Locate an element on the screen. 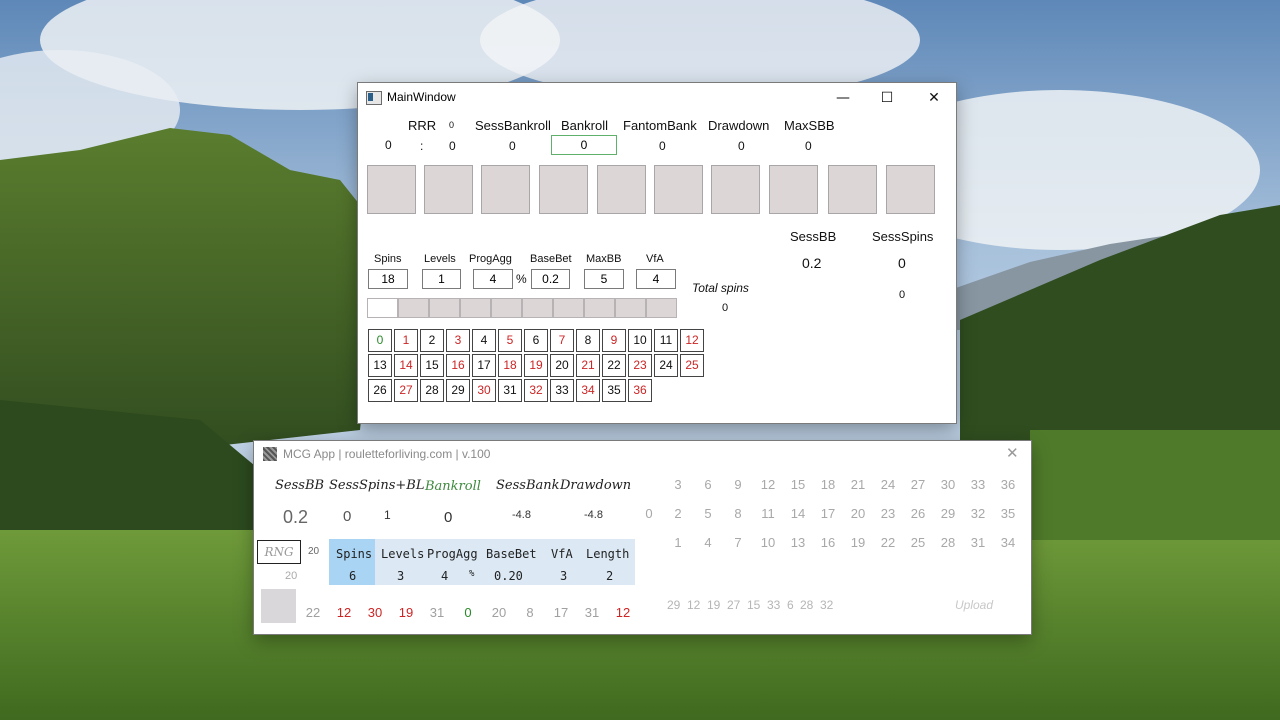  layout-number: 28 is located at coordinates (948, 542).